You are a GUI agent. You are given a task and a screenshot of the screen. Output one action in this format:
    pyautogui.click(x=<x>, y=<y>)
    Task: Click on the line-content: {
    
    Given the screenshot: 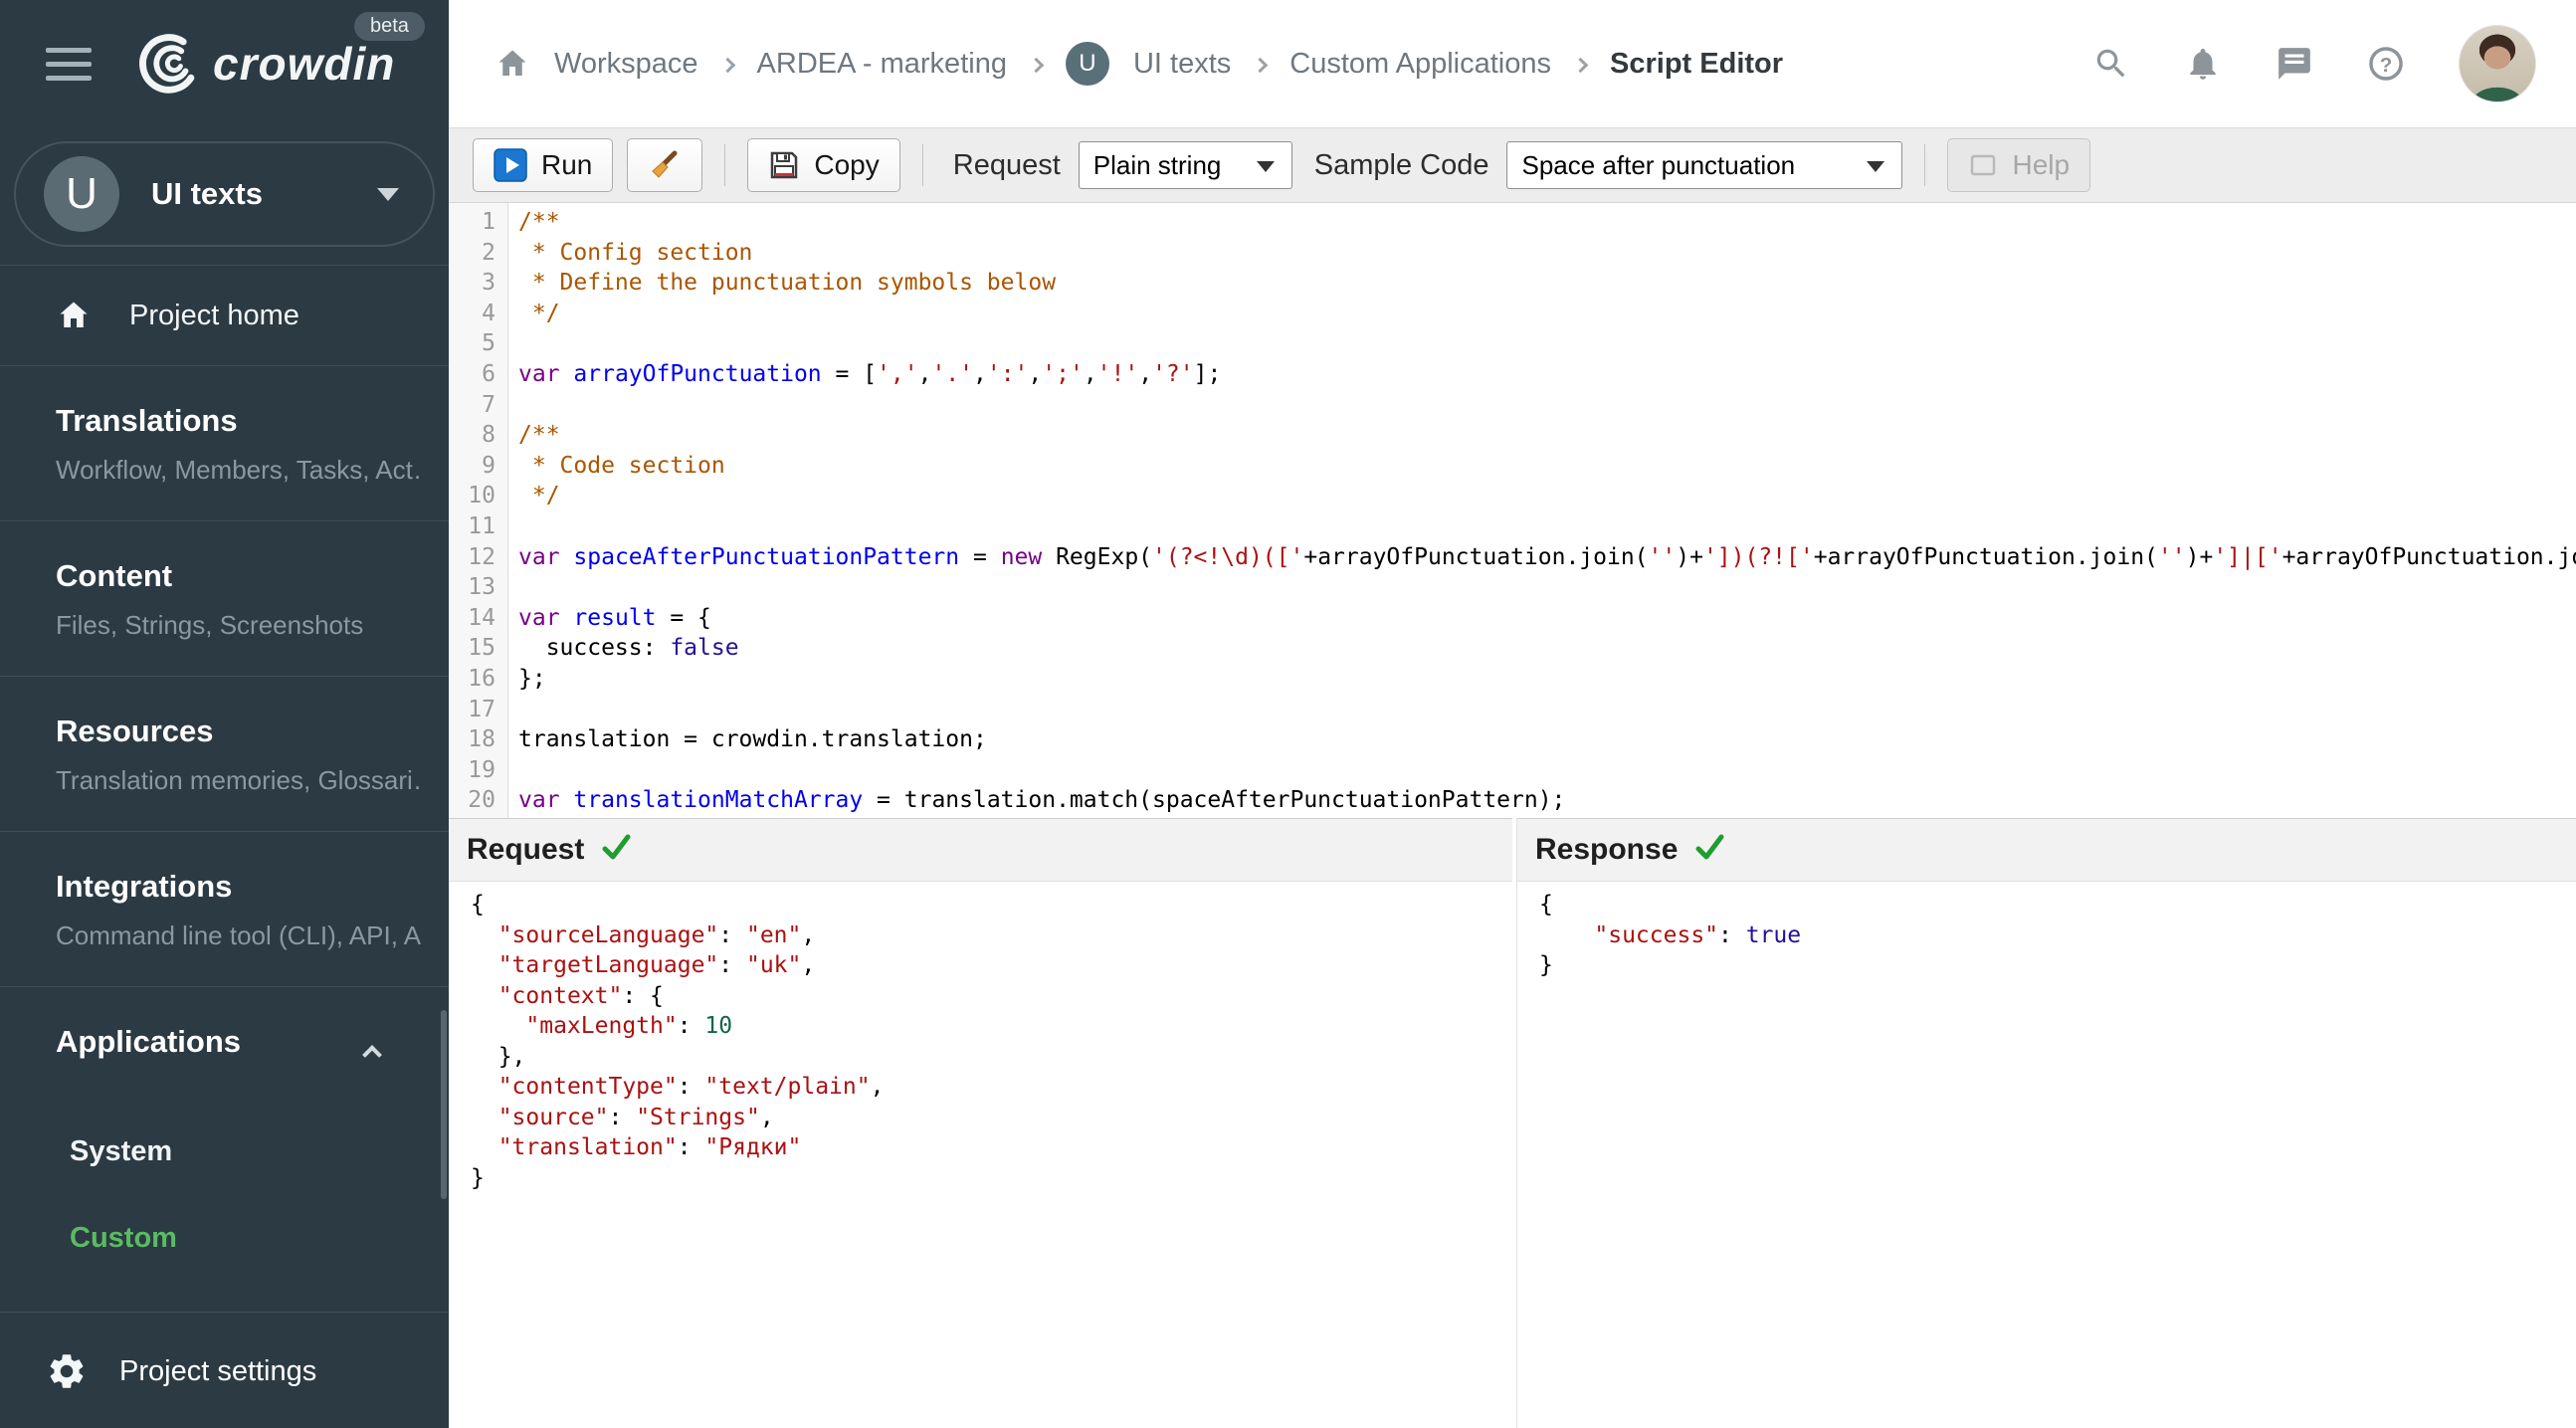 What is the action you would take?
    pyautogui.click(x=473, y=905)
    